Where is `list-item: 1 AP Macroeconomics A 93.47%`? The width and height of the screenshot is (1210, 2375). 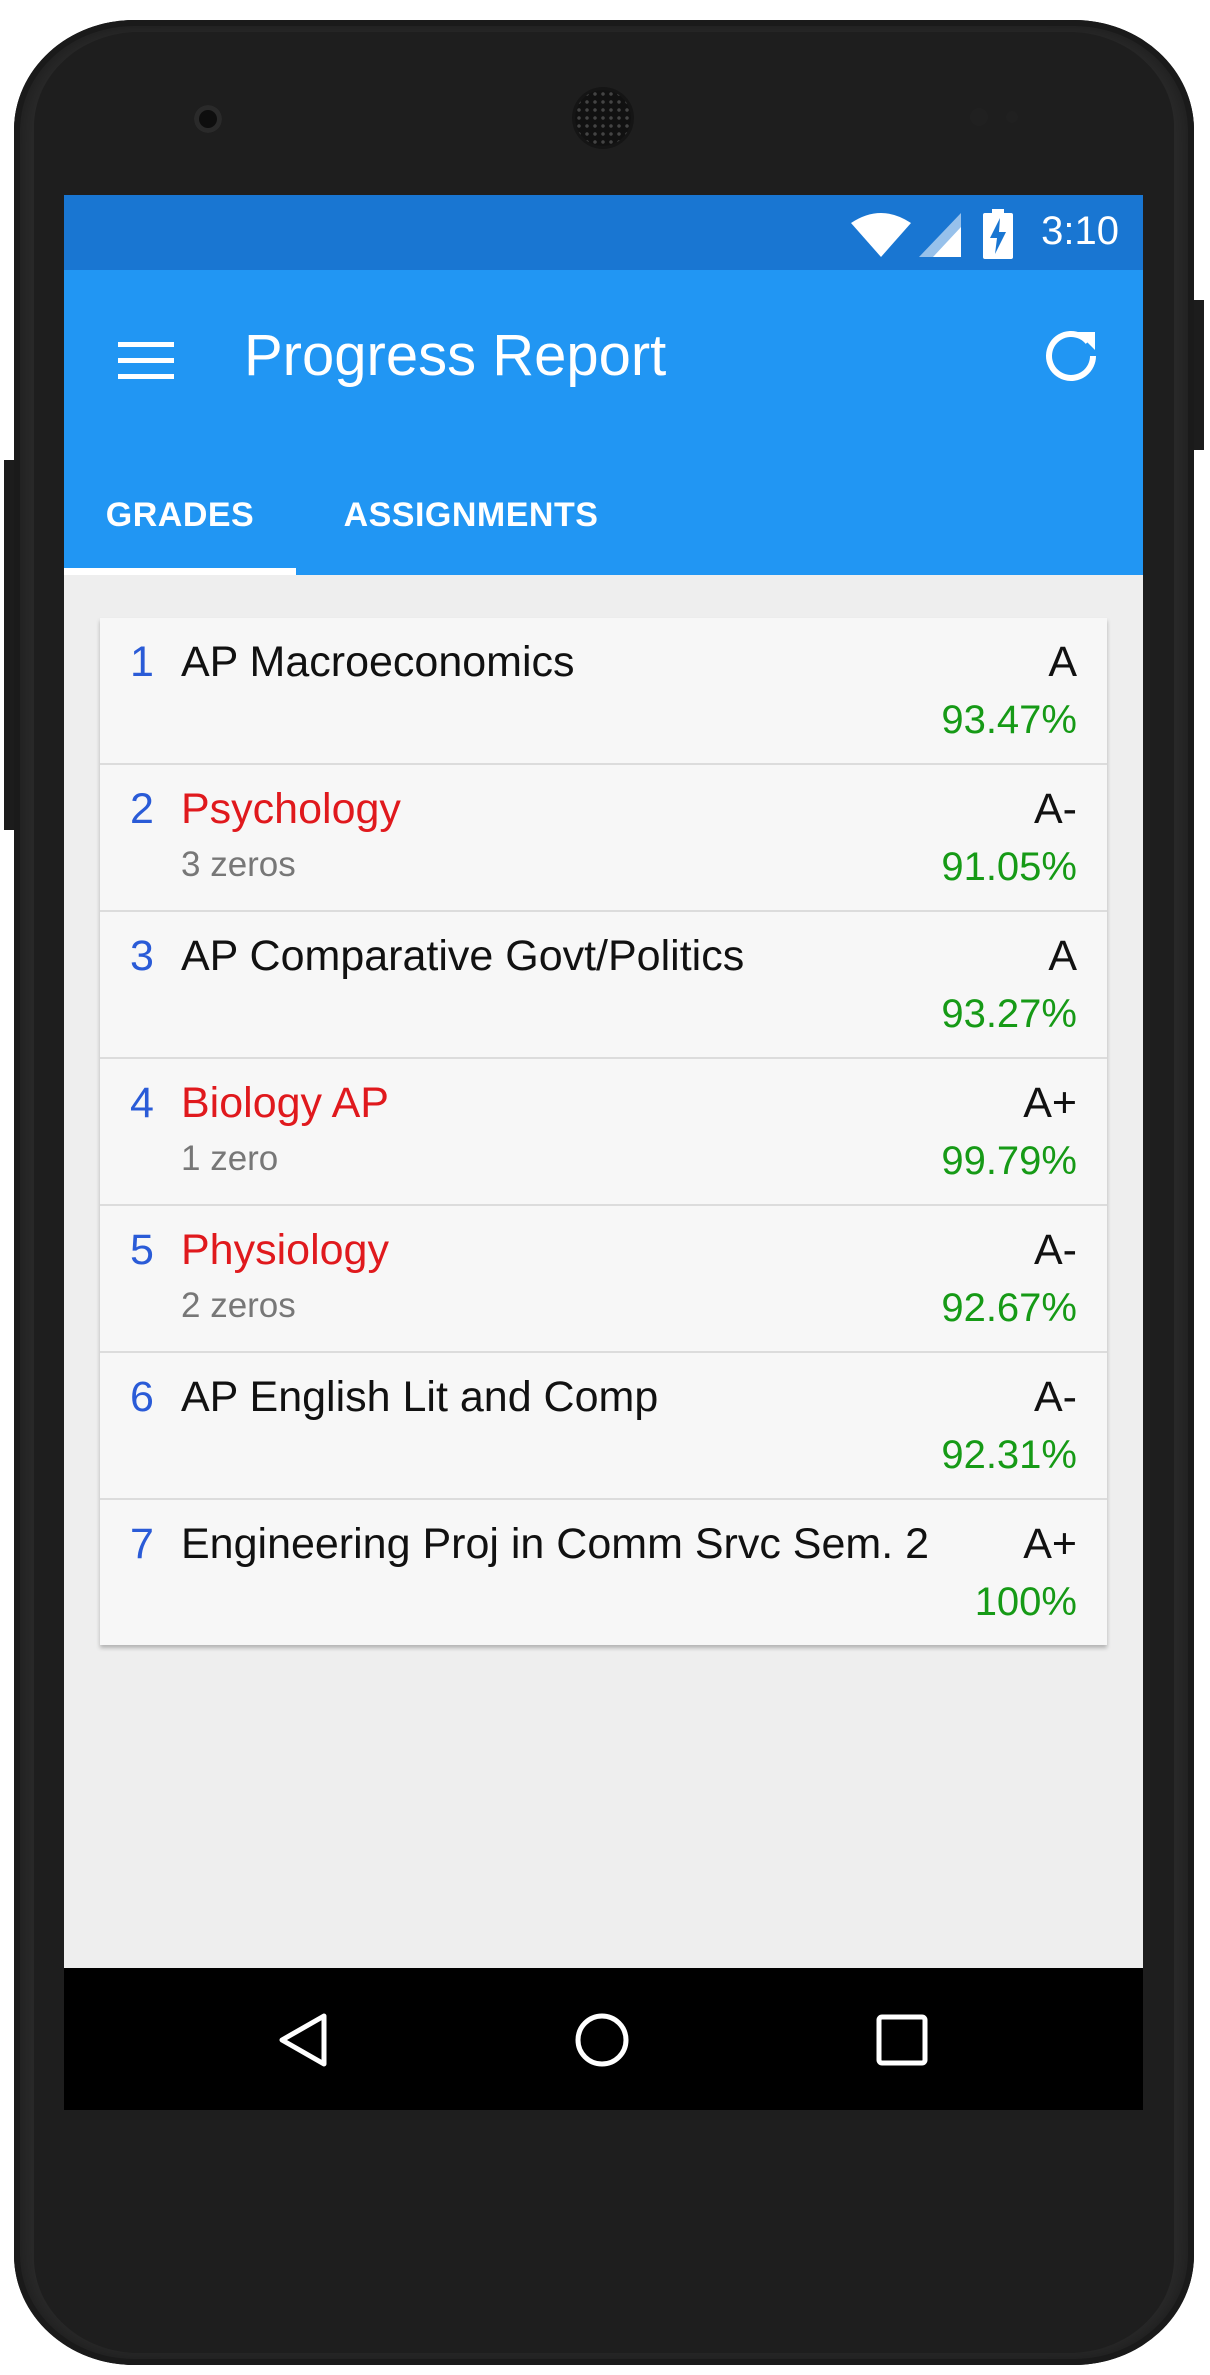 list-item: 1 AP Macroeconomics A 93.47% is located at coordinates (603, 691).